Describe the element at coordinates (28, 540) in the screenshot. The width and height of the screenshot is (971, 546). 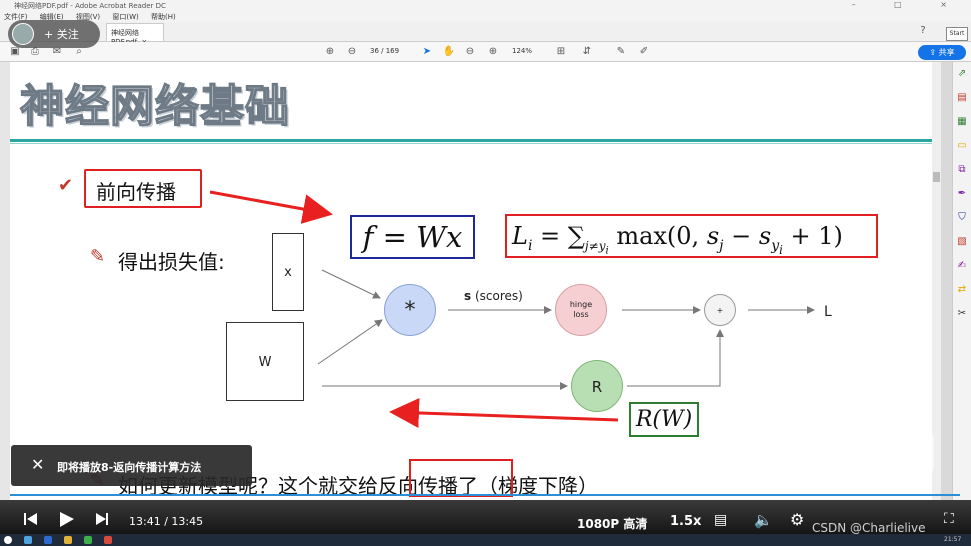
I see `taskview-icon` at that location.